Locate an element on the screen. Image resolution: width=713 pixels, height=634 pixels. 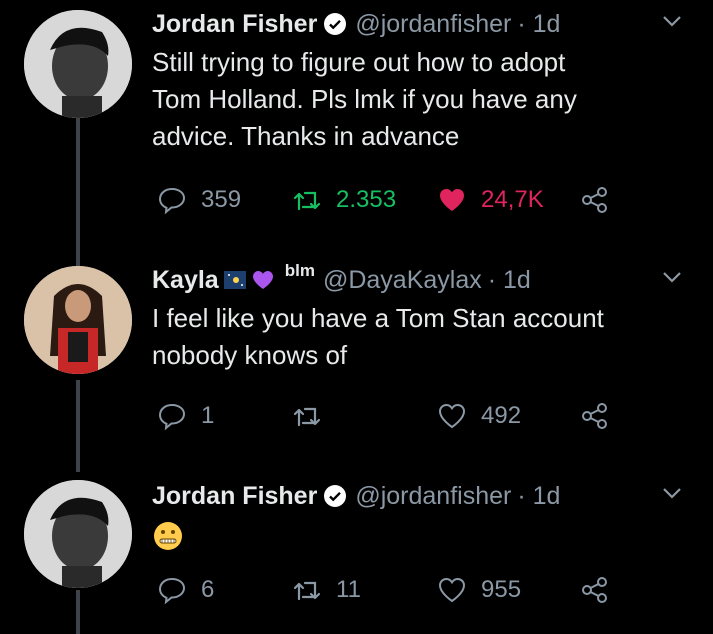
reply-button: 1 is located at coordinates (185, 416).